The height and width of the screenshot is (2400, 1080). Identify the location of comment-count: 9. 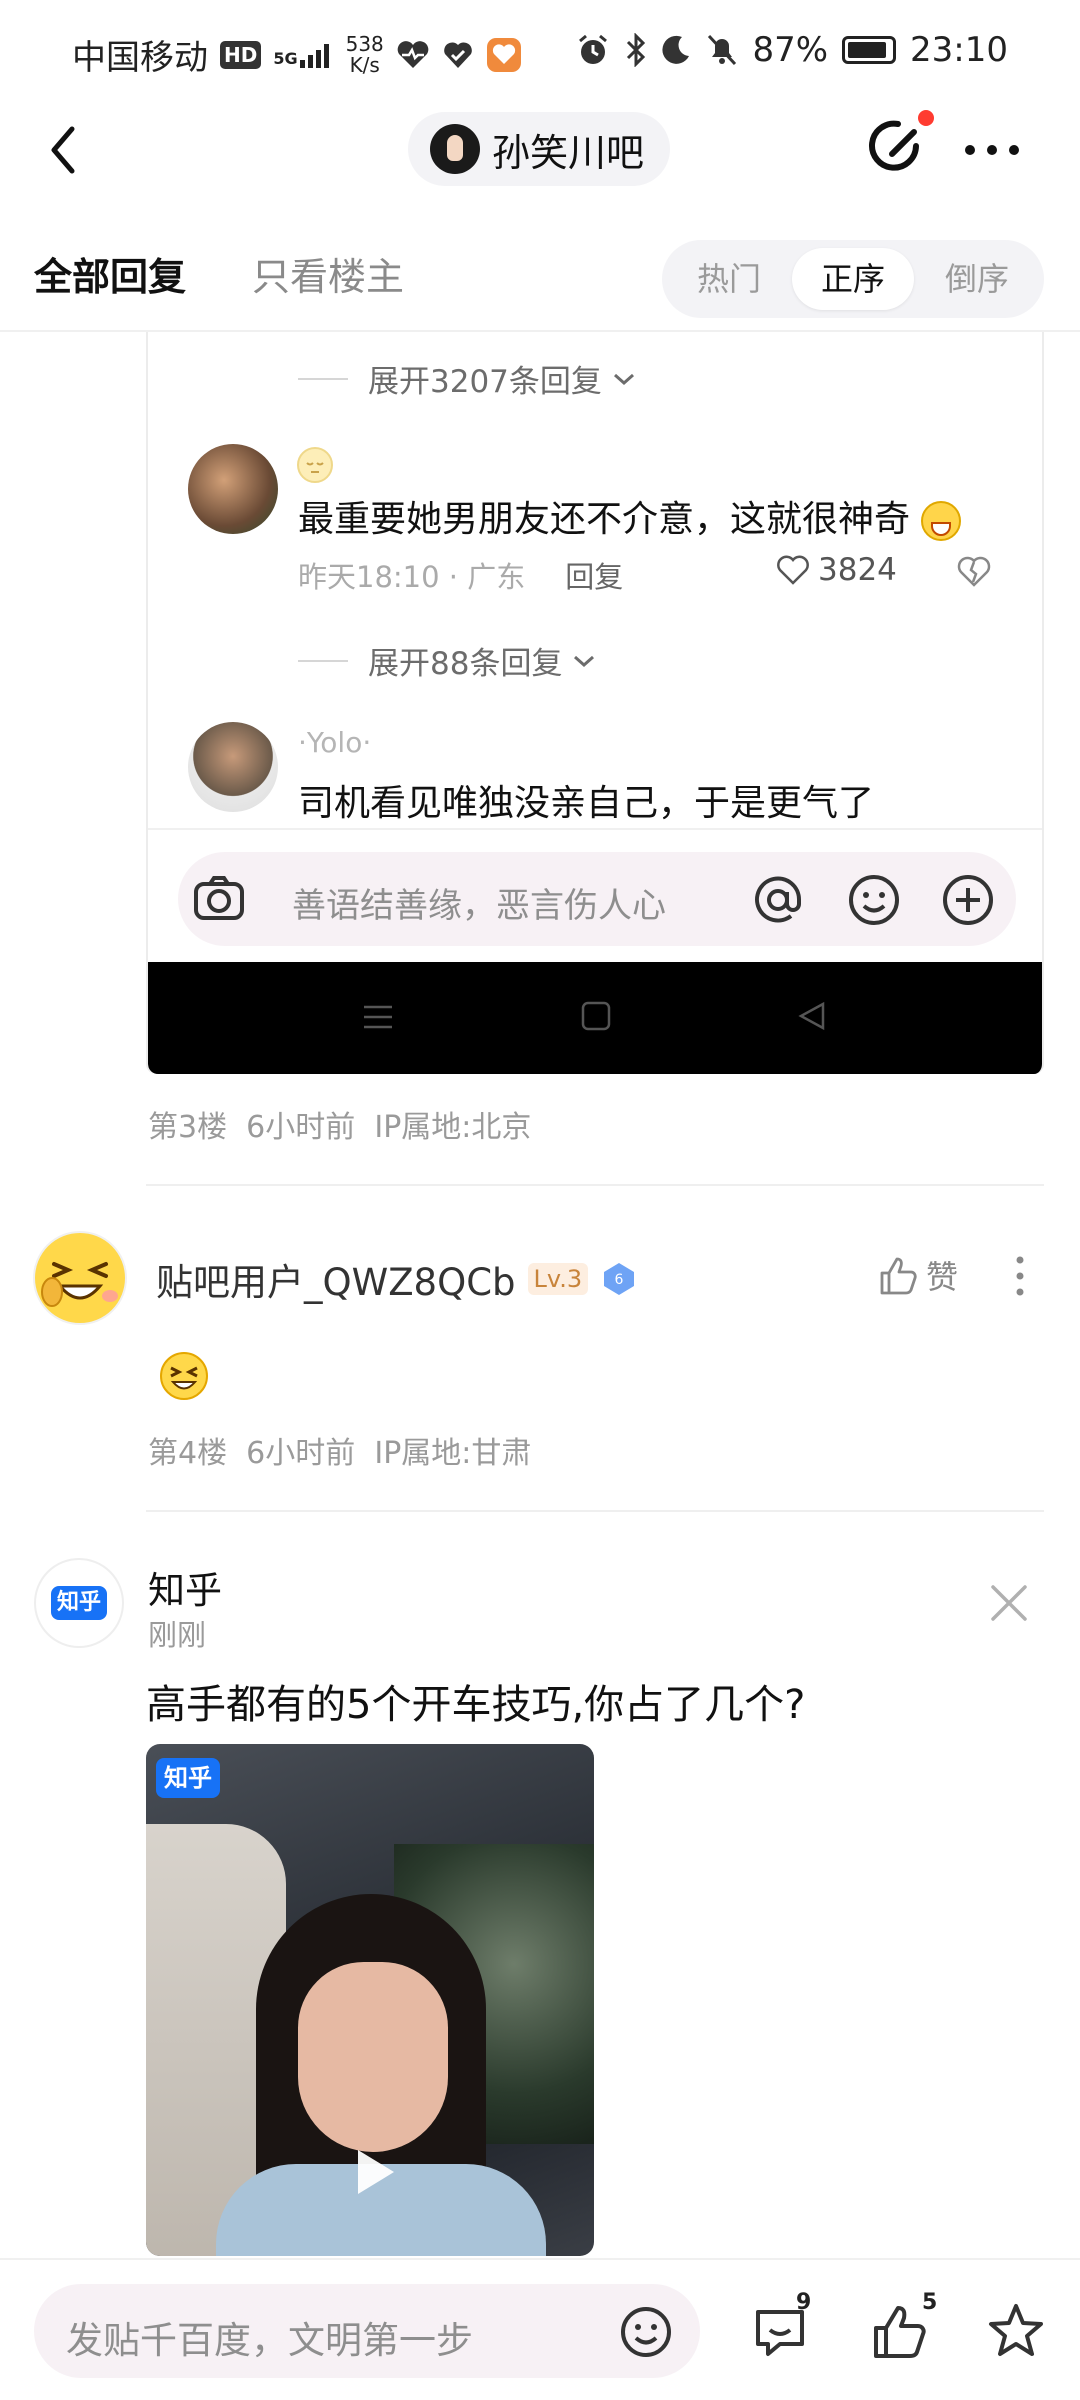
(804, 2302).